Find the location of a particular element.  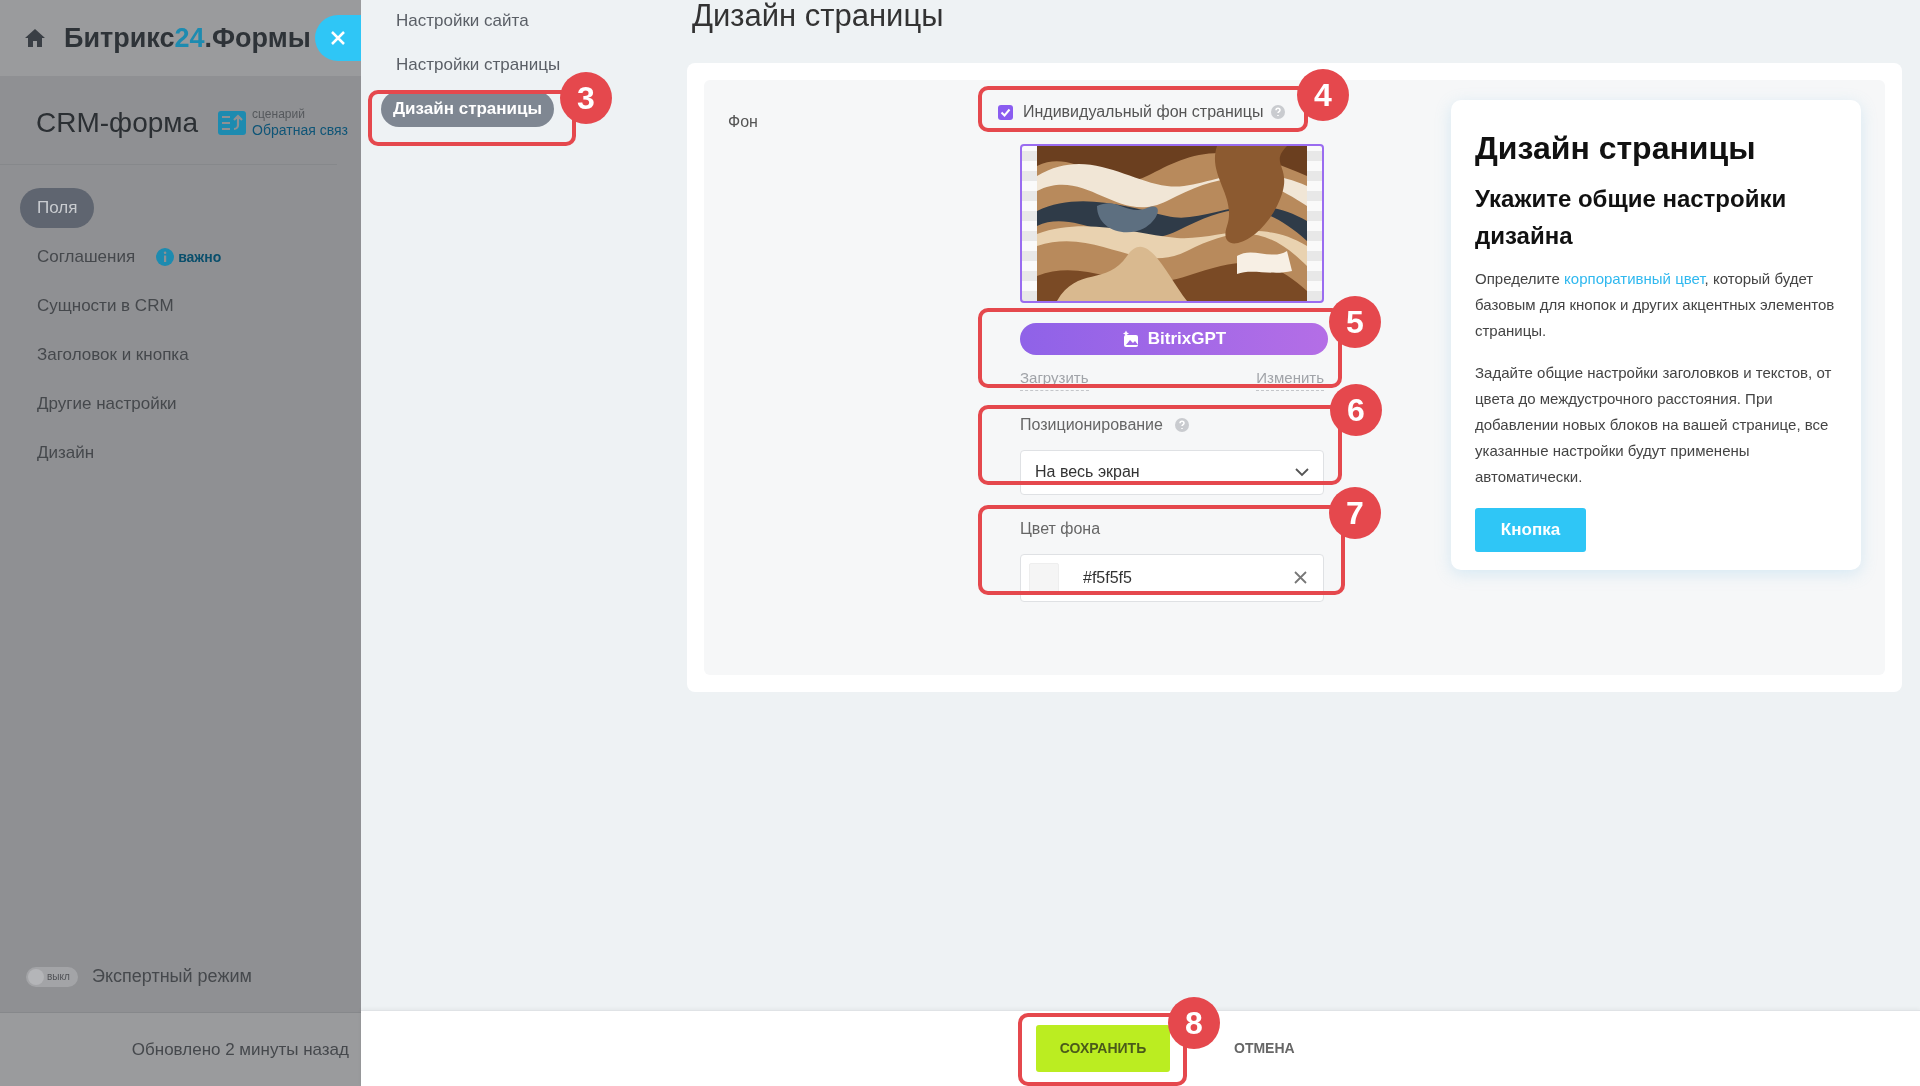

bitrixgpt-button: BitrixGPT is located at coordinates (1174, 339).